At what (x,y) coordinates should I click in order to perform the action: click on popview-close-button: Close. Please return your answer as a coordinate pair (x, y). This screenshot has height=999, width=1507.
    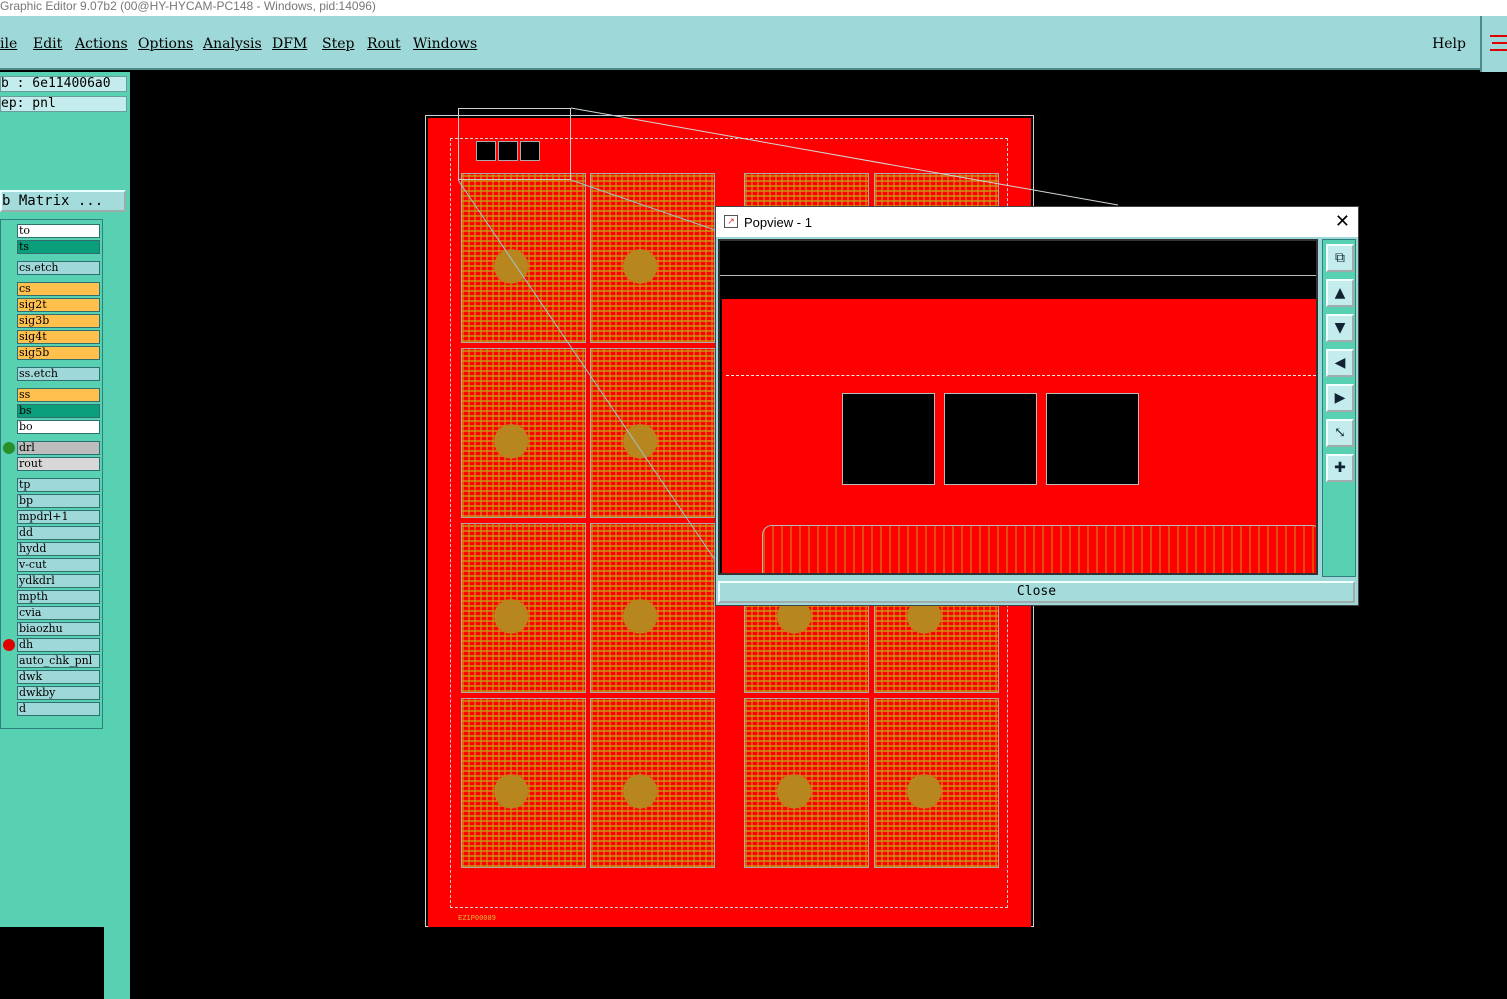
    Looking at the image, I should click on (1036, 592).